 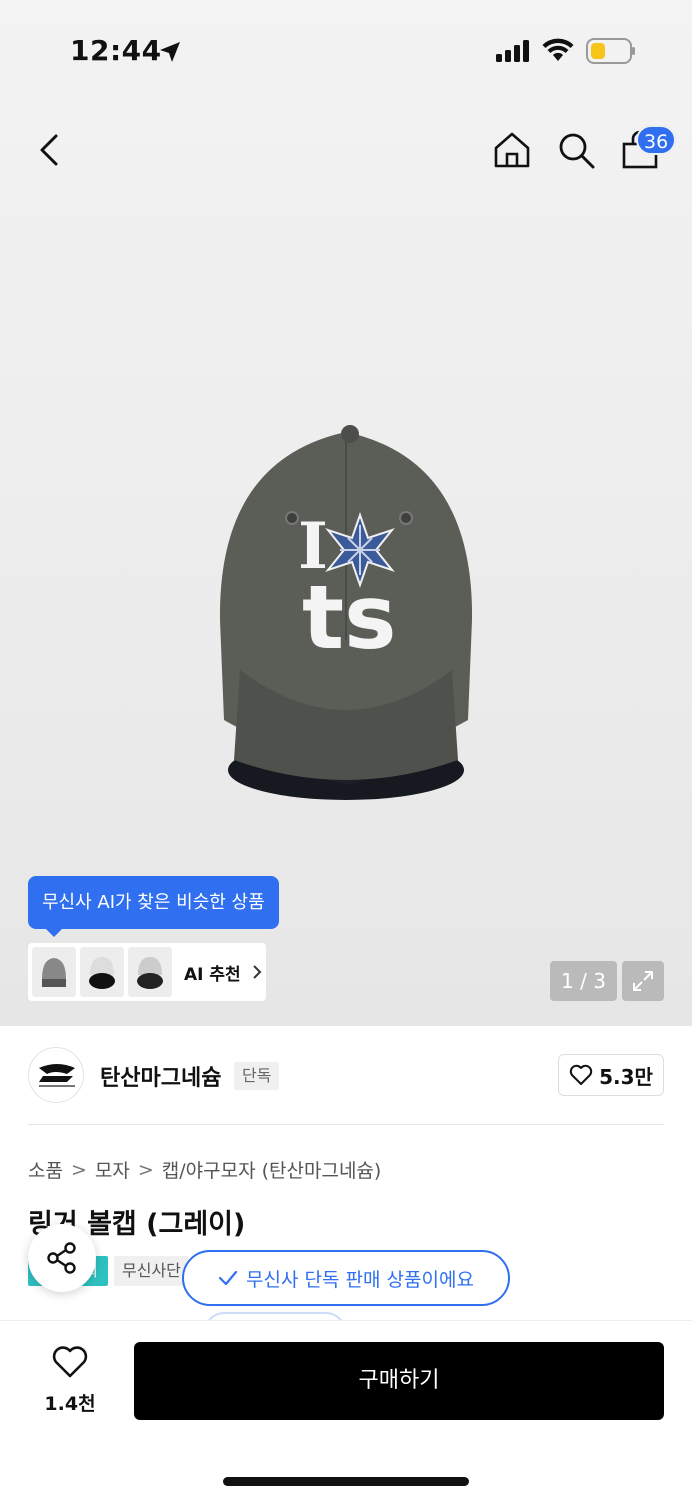 What do you see at coordinates (151, 1271) in the screenshot?
I see `exclusive-sale-tag: 무신사단` at bounding box center [151, 1271].